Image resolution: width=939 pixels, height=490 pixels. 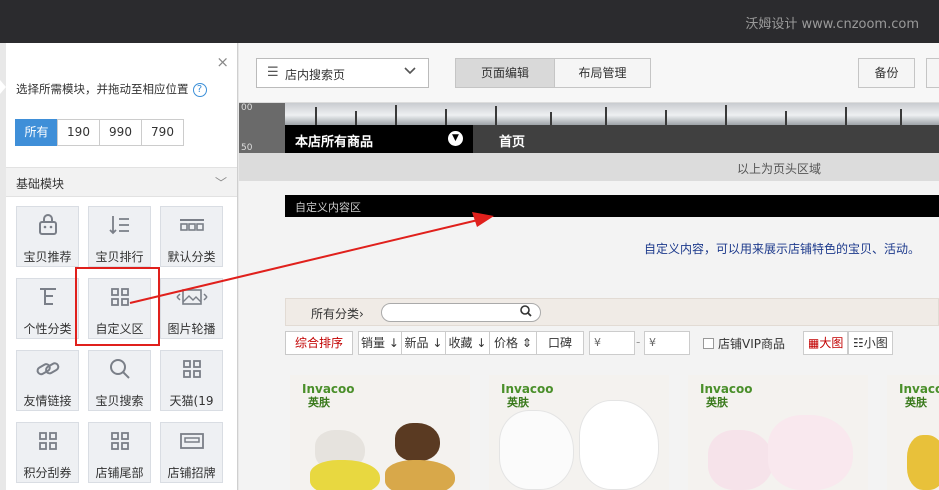 What do you see at coordinates (191, 236) in the screenshot?
I see `module-default-category: 默认分类` at bounding box center [191, 236].